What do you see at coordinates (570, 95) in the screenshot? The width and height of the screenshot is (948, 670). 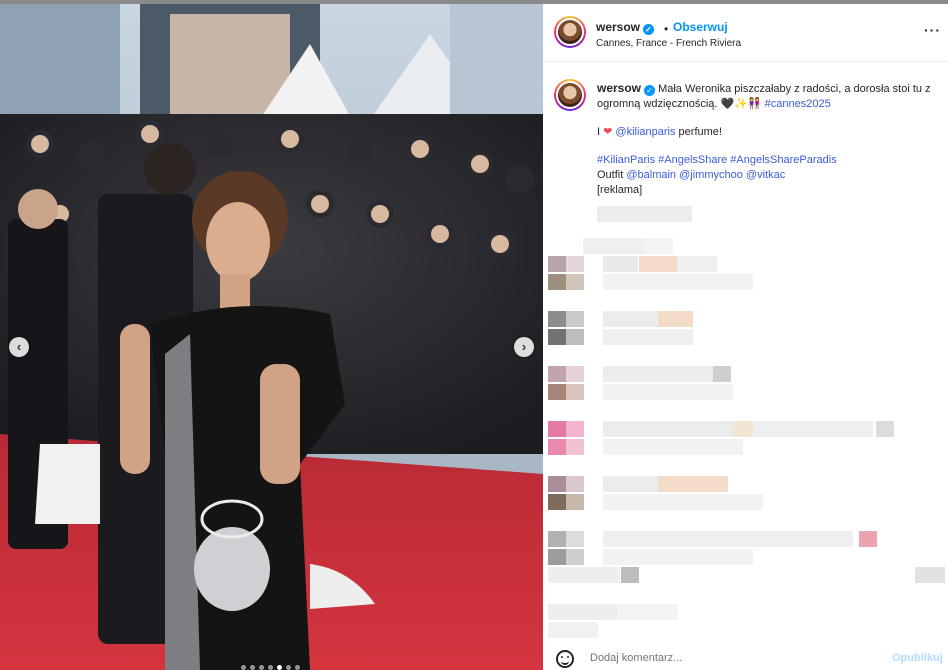 I see `caption-avatar` at bounding box center [570, 95].